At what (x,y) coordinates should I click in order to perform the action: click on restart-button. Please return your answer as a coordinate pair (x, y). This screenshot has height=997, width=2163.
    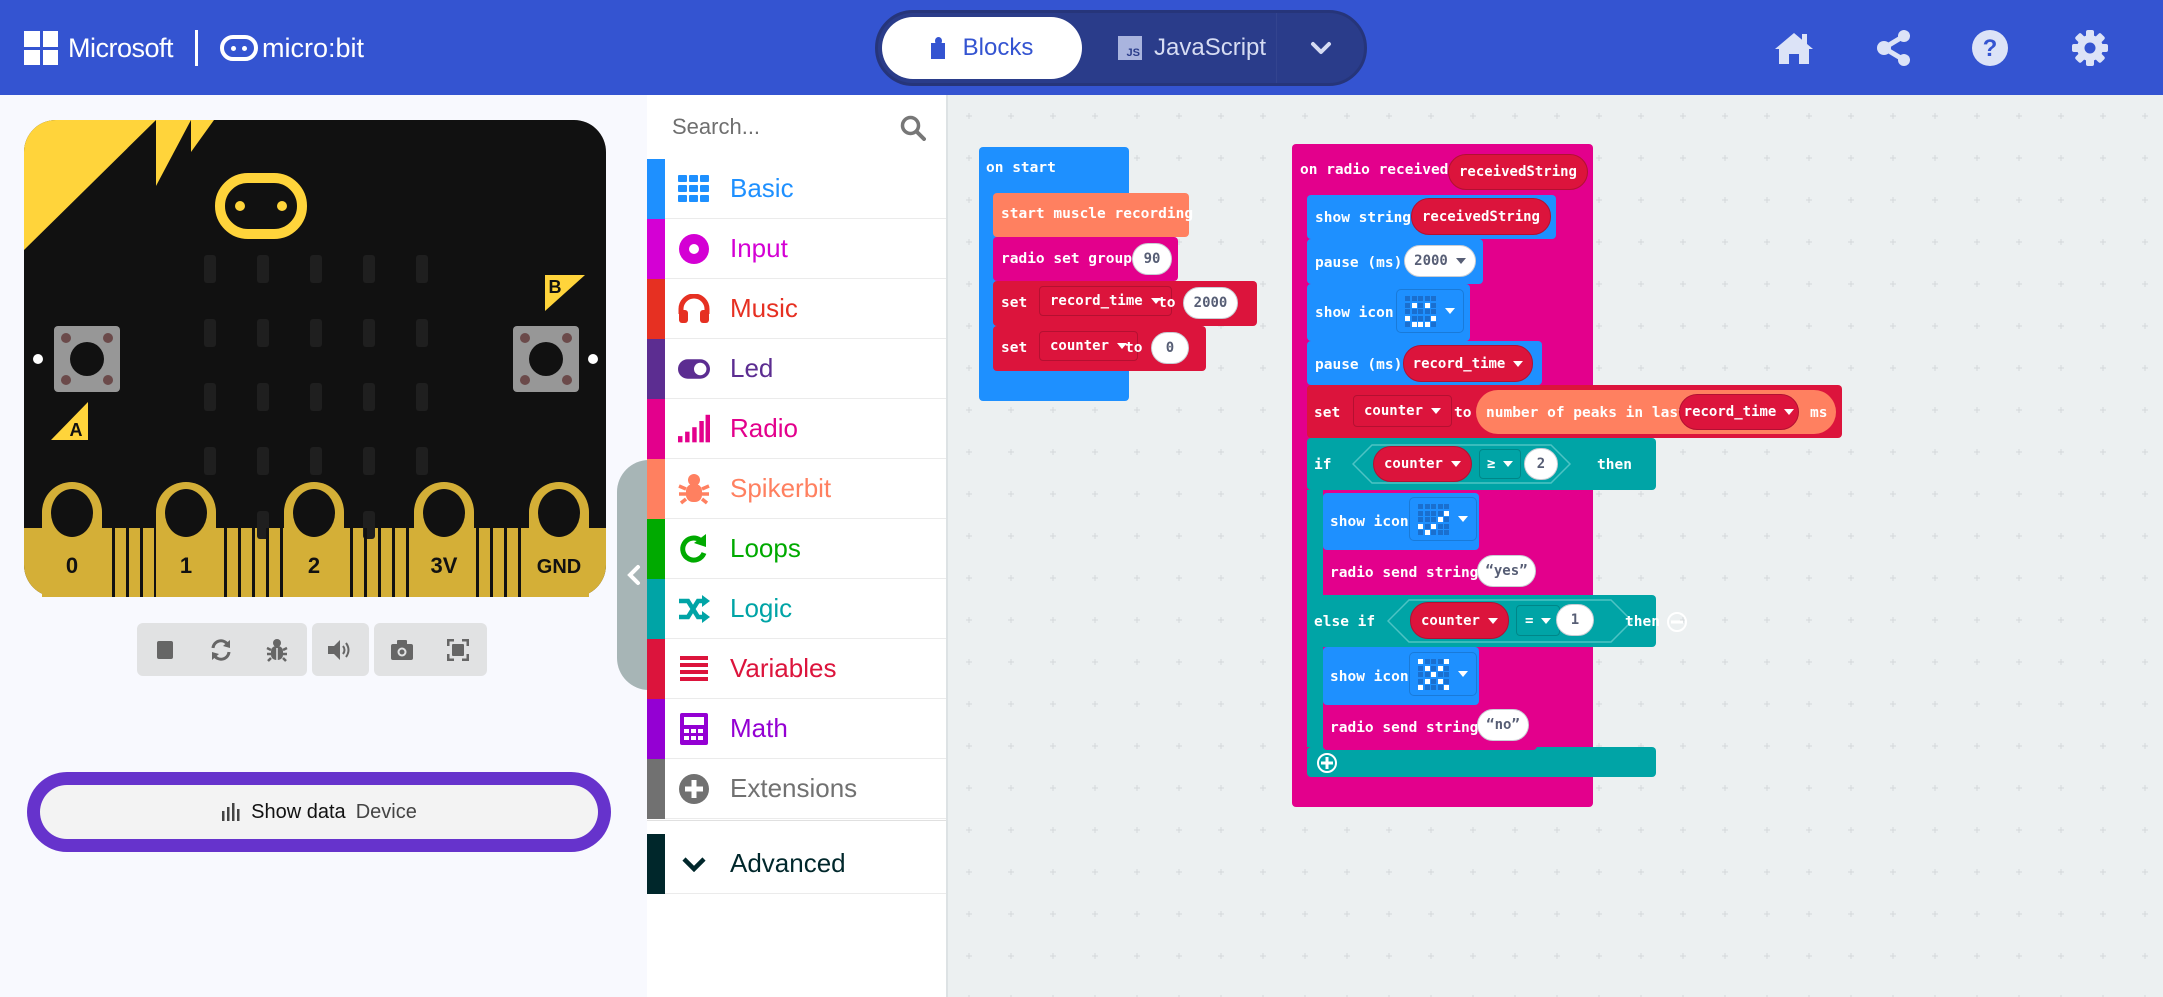
    Looking at the image, I should click on (221, 649).